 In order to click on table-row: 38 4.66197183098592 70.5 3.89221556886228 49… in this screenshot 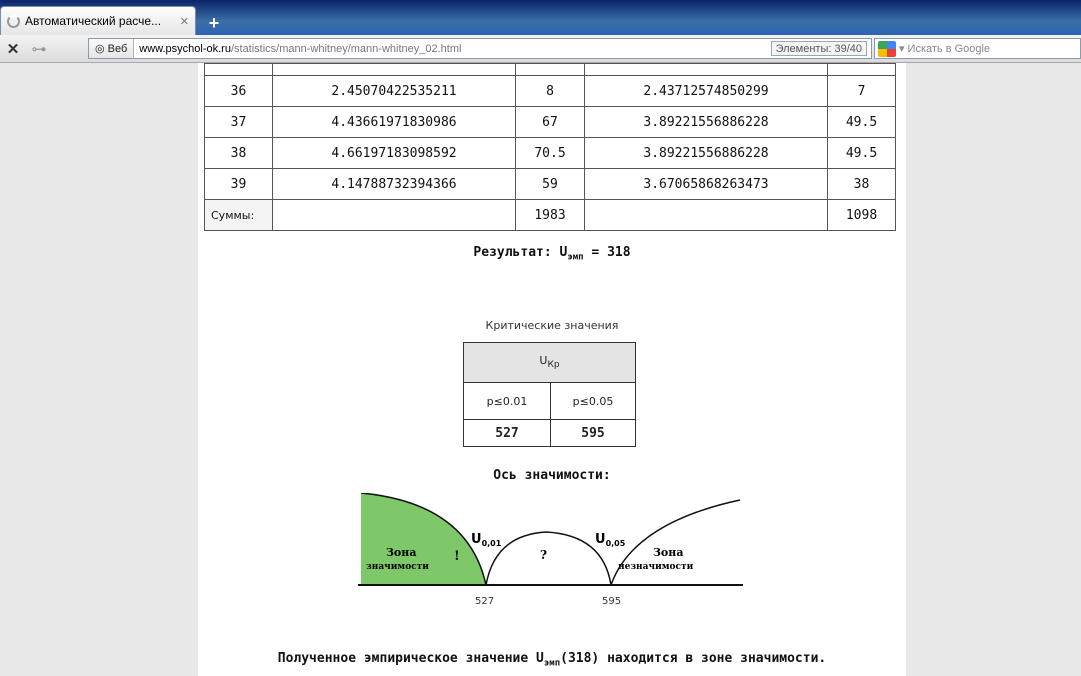, I will do `click(550, 153)`.